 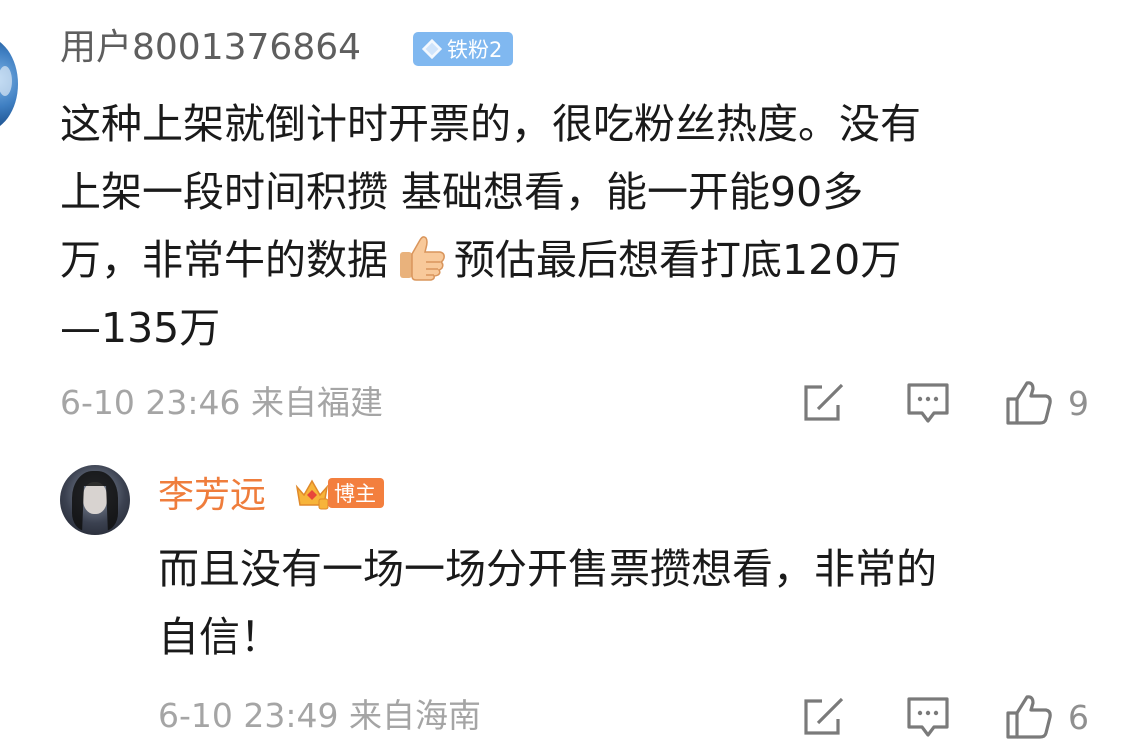 What do you see at coordinates (547, 569) in the screenshot?
I see `content-line: 而且没有一场一场分开售票攒想看，非常的` at bounding box center [547, 569].